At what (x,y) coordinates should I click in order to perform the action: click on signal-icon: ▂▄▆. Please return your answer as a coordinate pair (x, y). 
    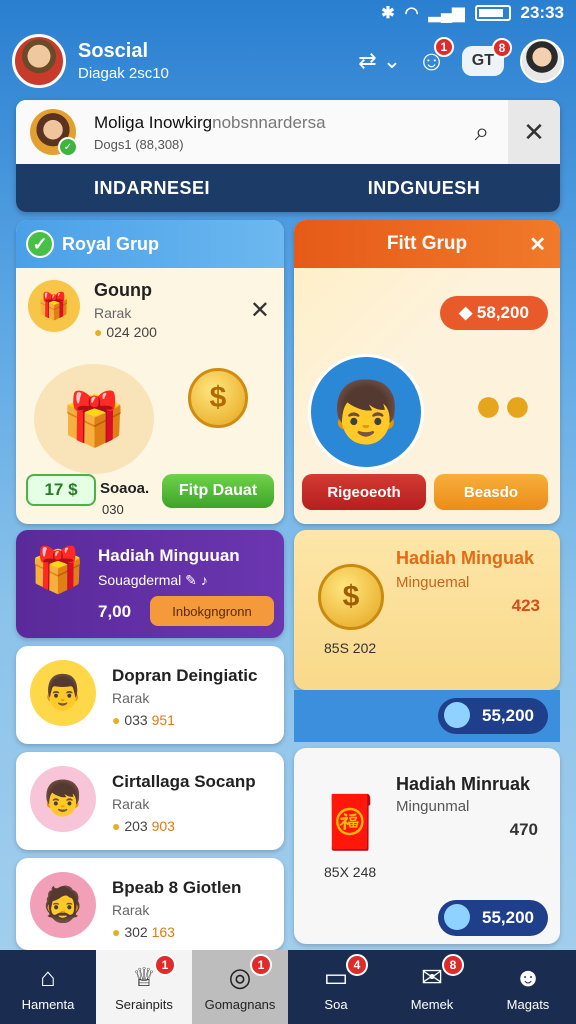
    Looking at the image, I should click on (446, 13).